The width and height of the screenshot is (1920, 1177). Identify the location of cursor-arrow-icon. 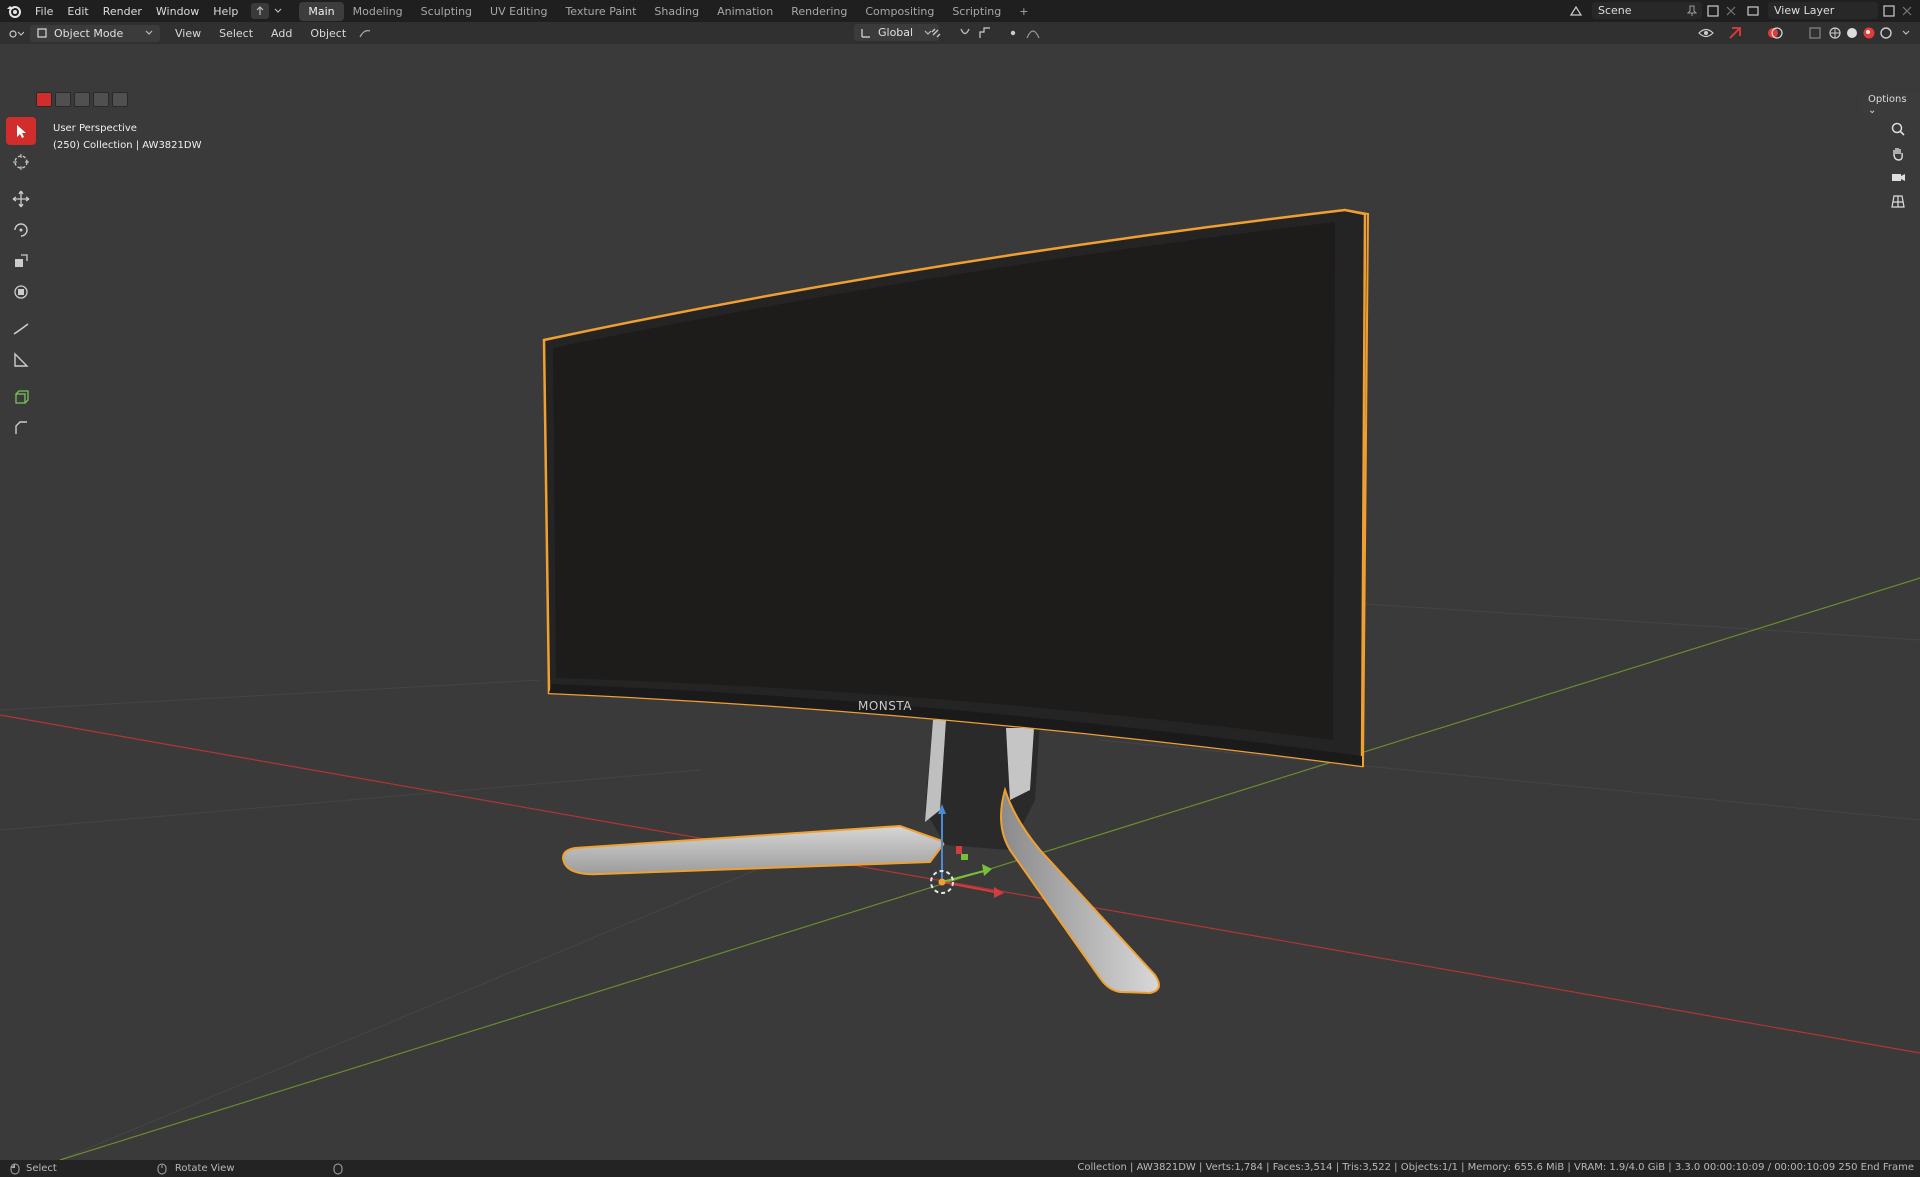
(21, 131).